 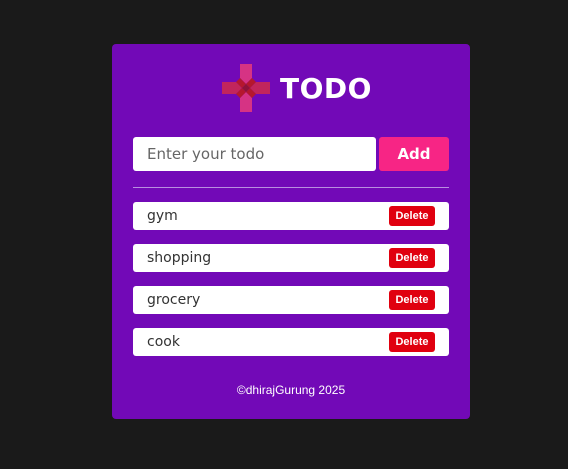 I want to click on app-title: TODO, so click(x=326, y=88).